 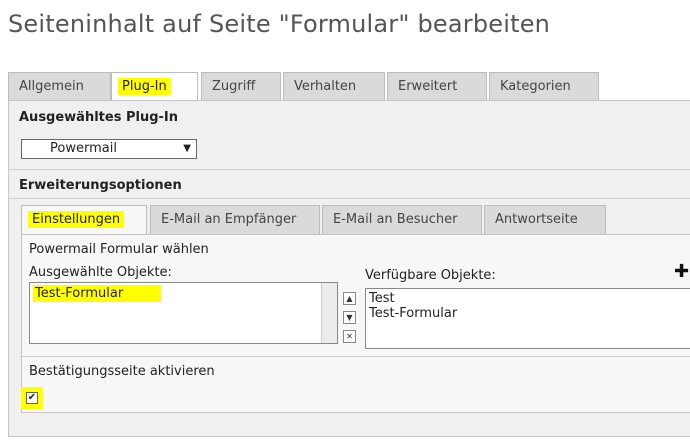 I want to click on chevron-down-icon: ▼, so click(x=187, y=148).